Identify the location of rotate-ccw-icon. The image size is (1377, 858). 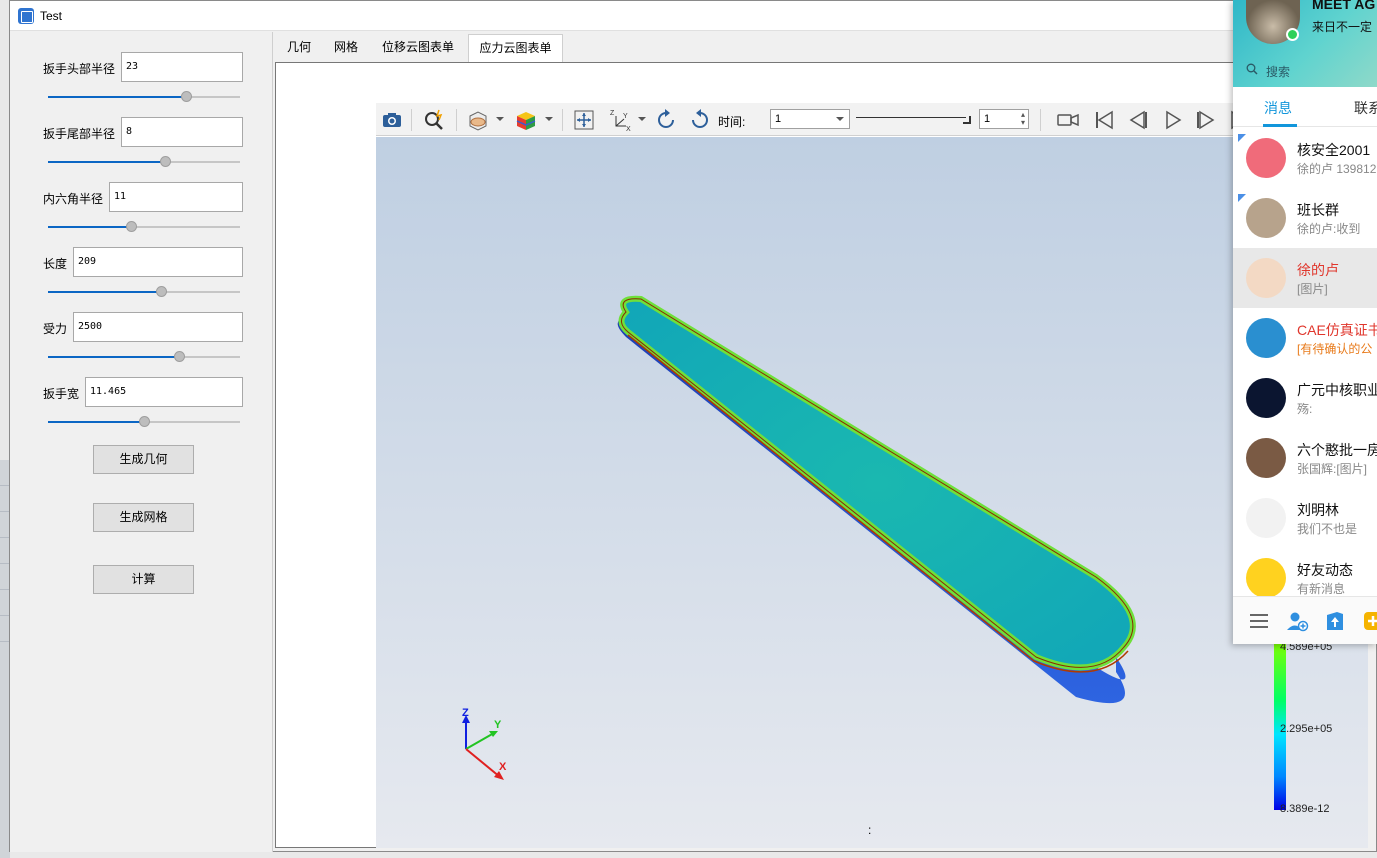
(700, 120).